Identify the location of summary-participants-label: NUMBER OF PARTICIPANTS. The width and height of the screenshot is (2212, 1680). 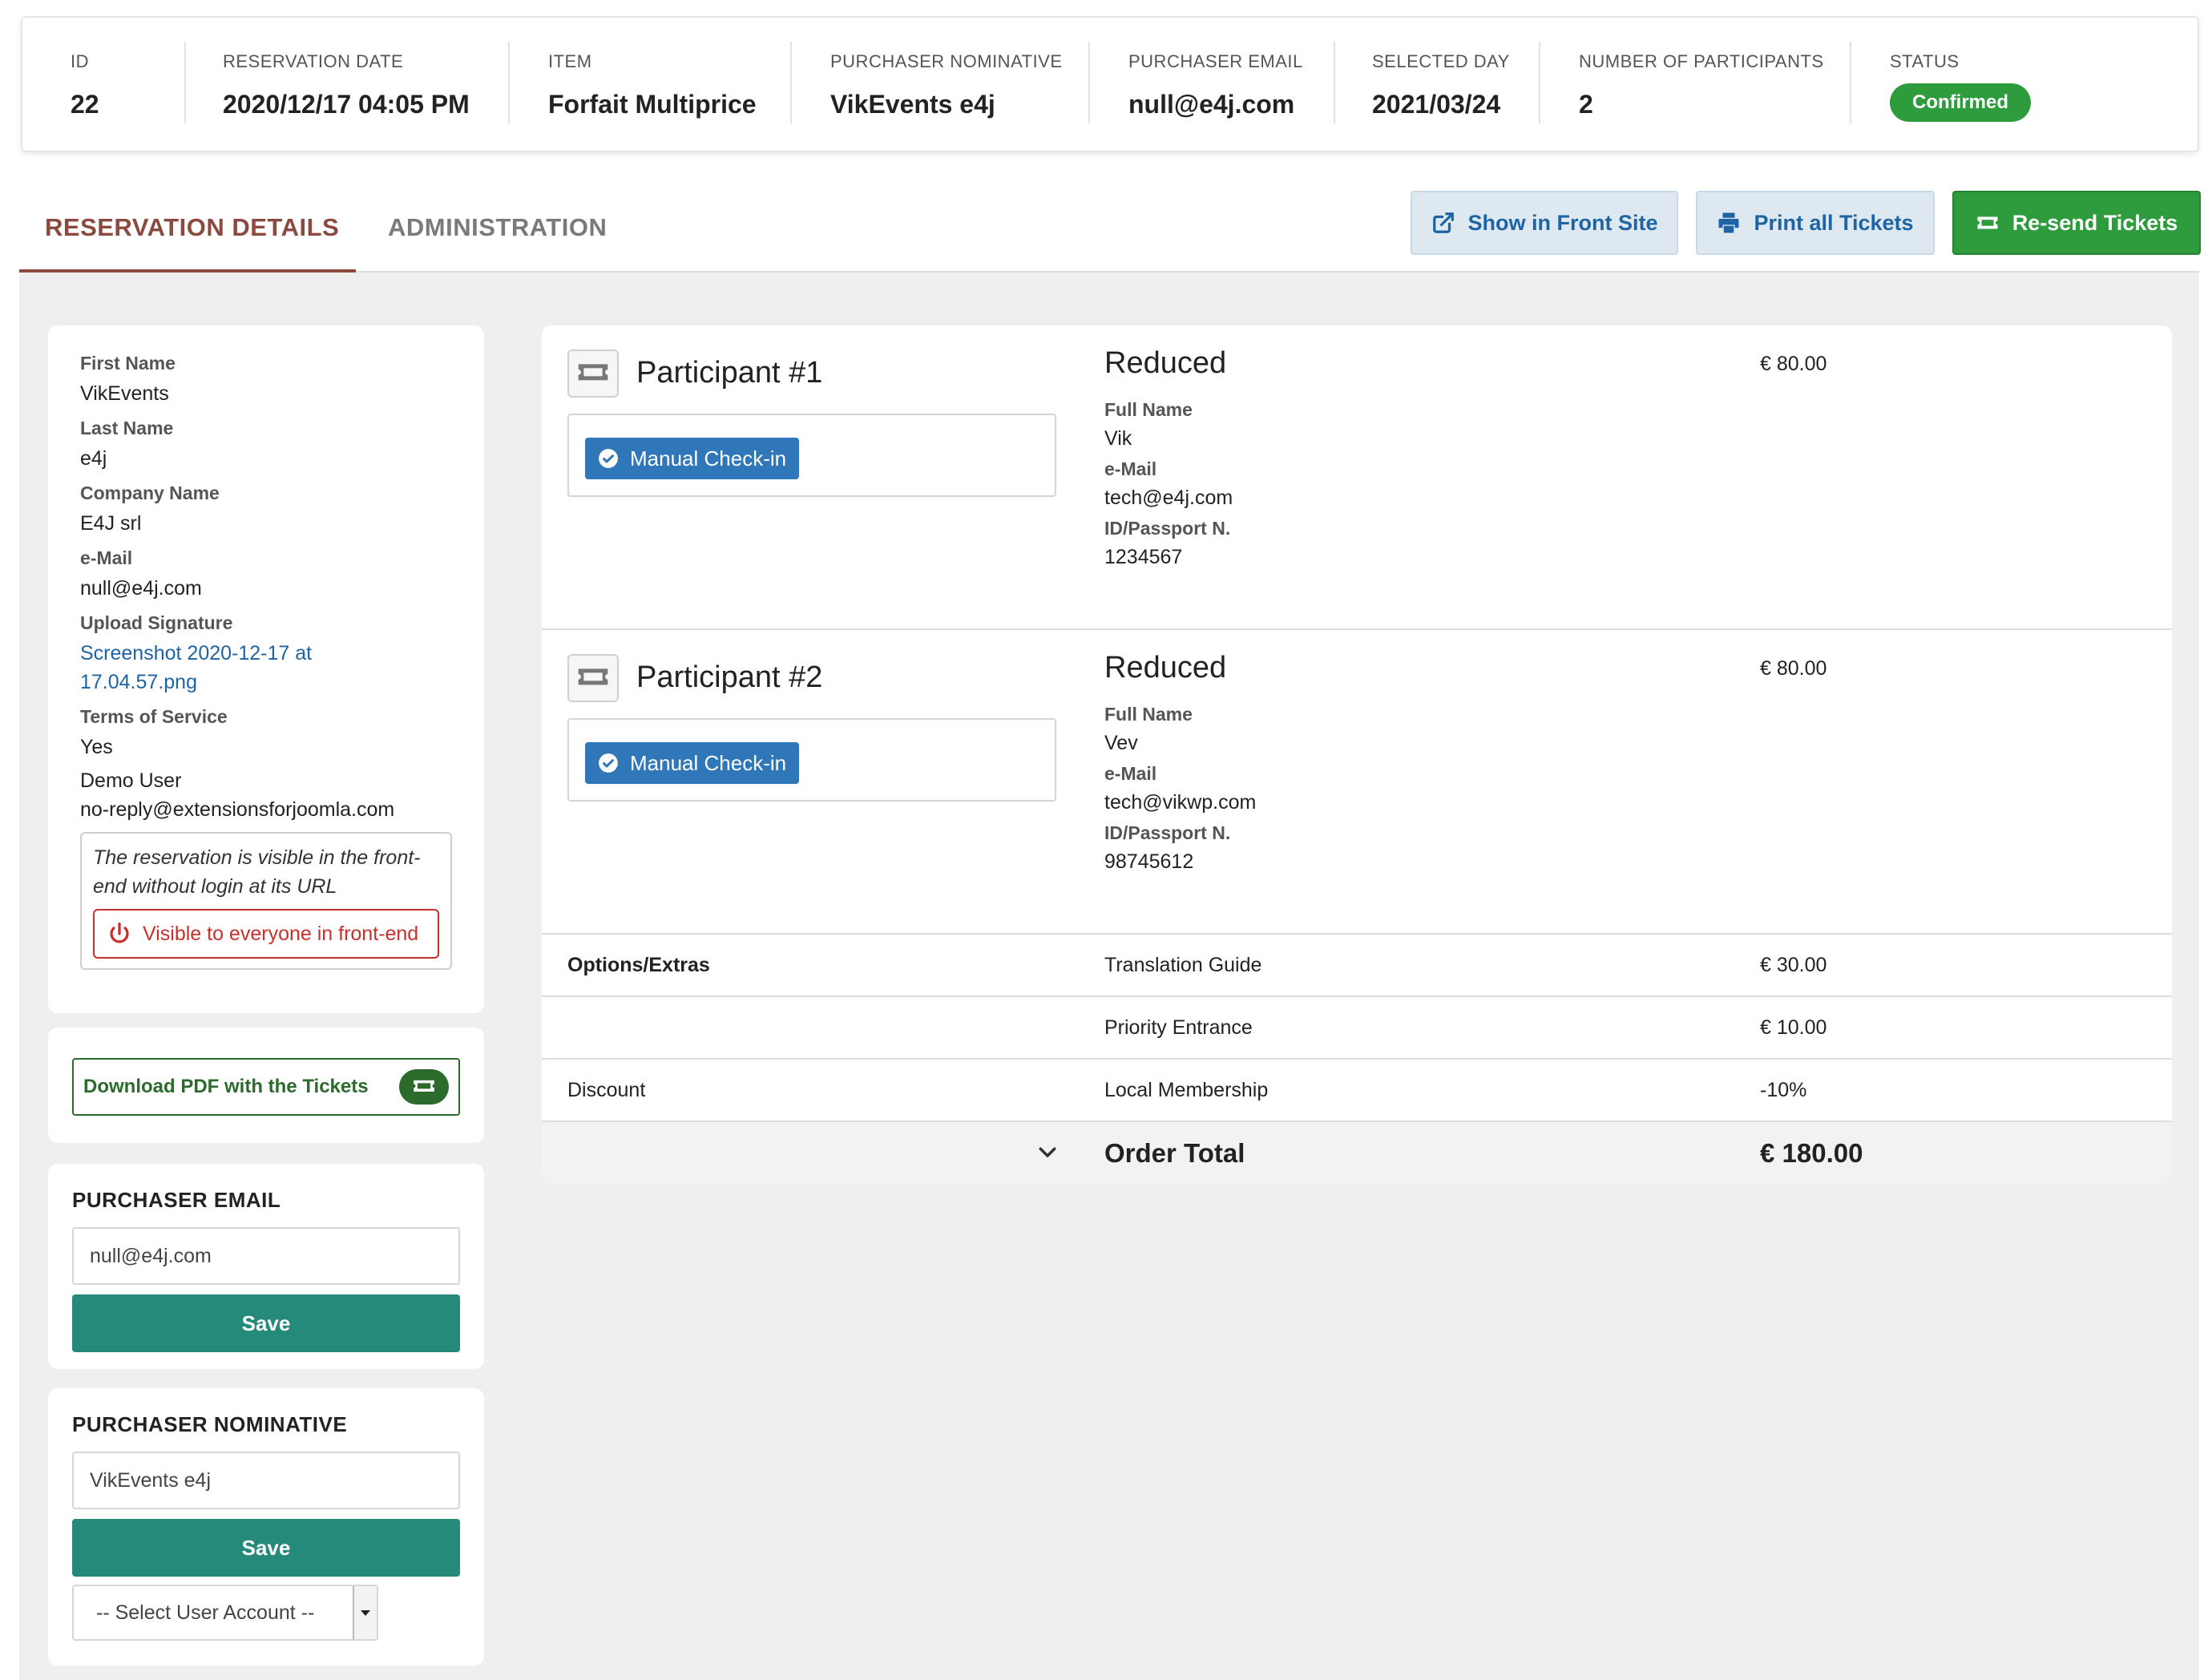
(1701, 61).